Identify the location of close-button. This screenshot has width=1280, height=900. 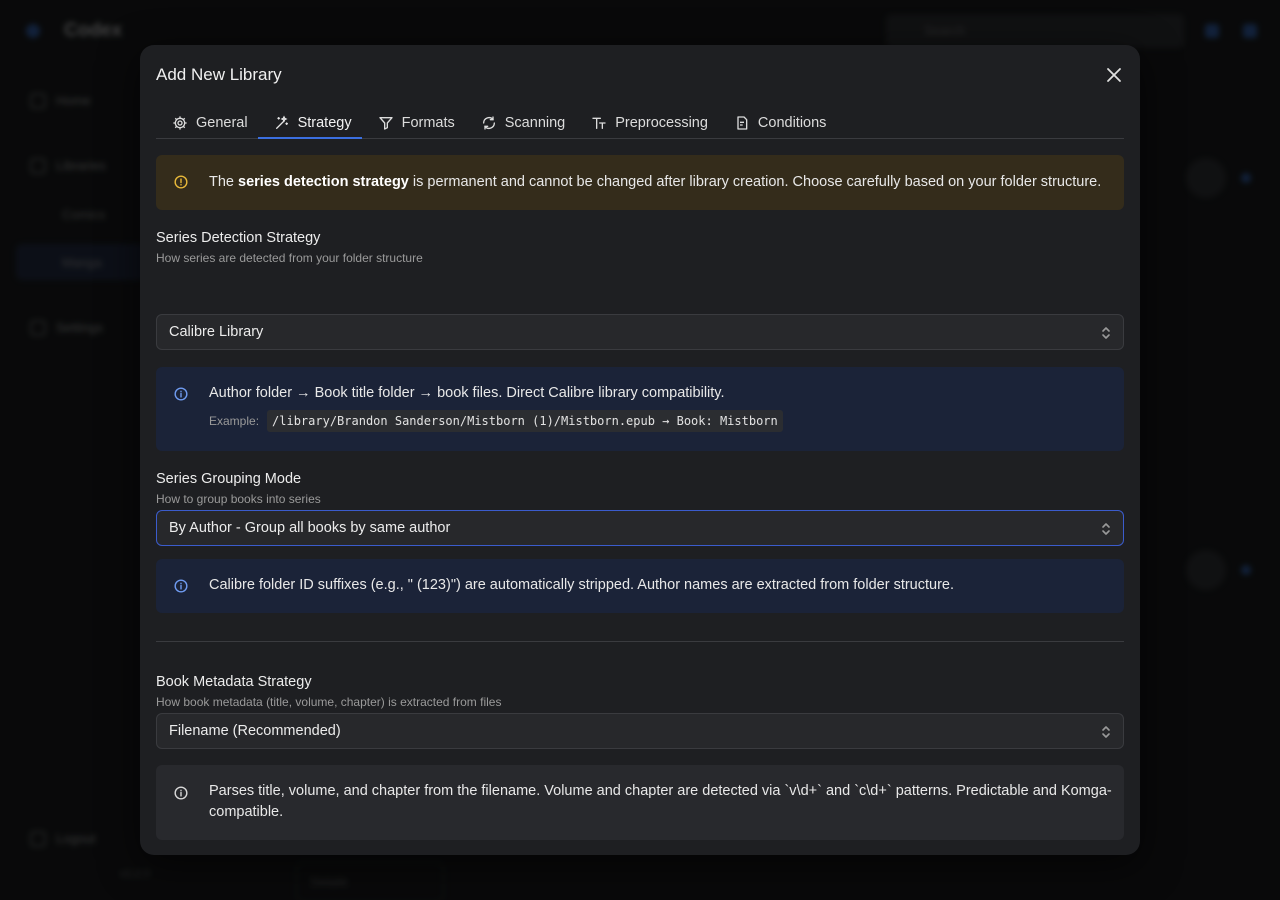
(1114, 75).